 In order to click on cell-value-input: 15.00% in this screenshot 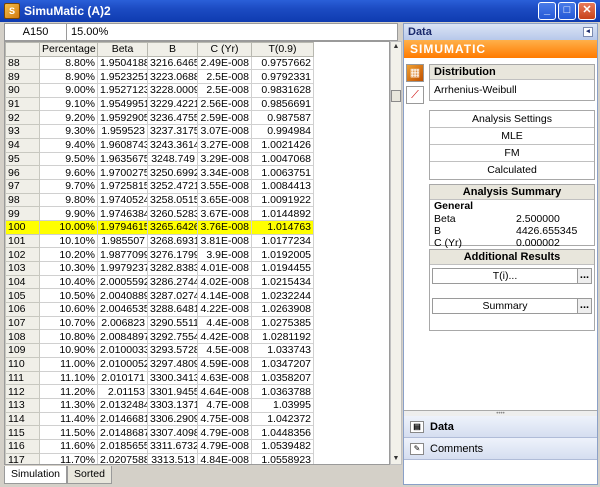, I will do `click(232, 32)`.